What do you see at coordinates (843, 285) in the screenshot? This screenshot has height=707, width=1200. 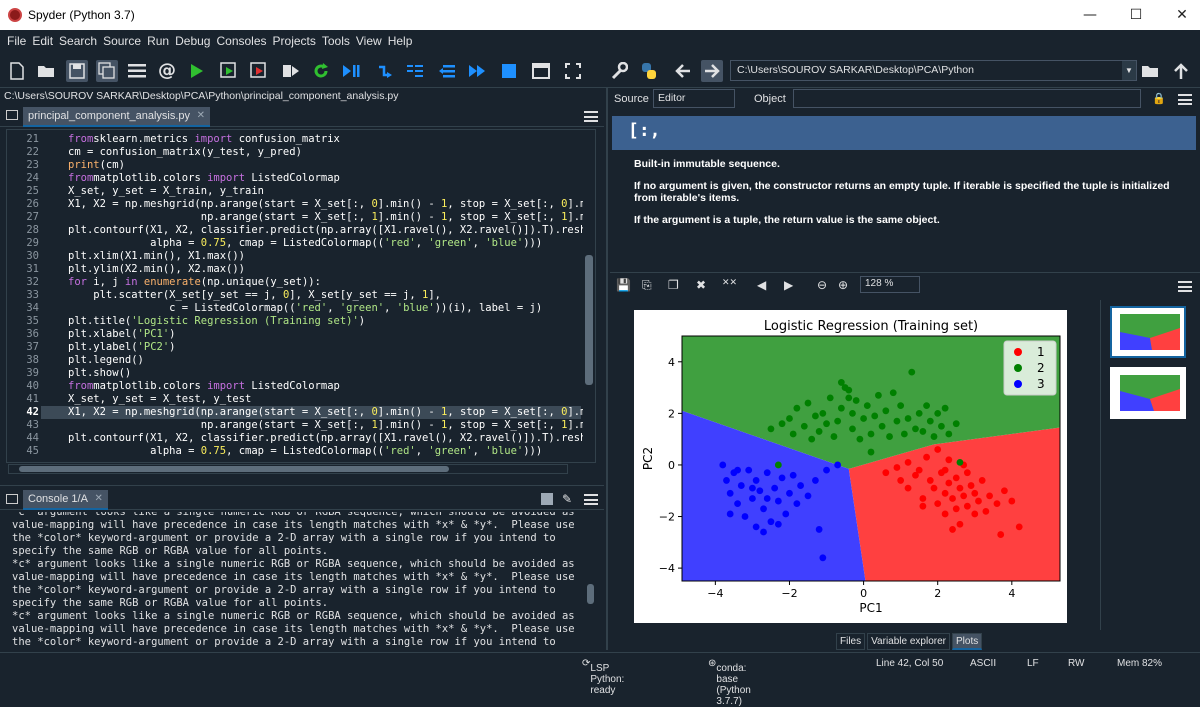 I see `zoom-in-icon: ⊕` at bounding box center [843, 285].